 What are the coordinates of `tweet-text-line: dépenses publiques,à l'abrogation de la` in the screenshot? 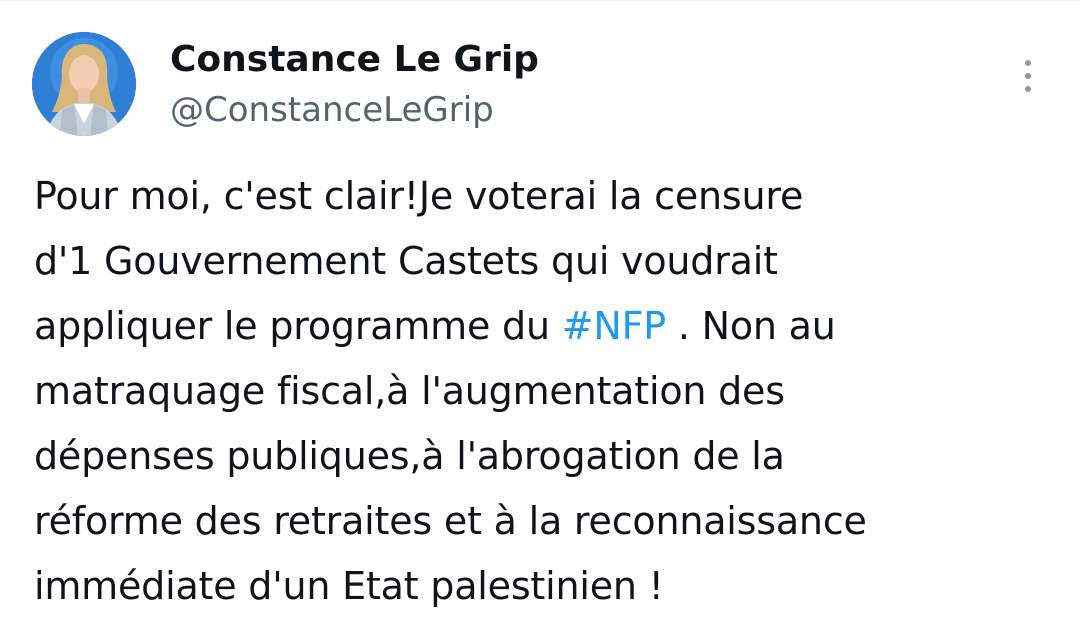 It's located at (409, 456).